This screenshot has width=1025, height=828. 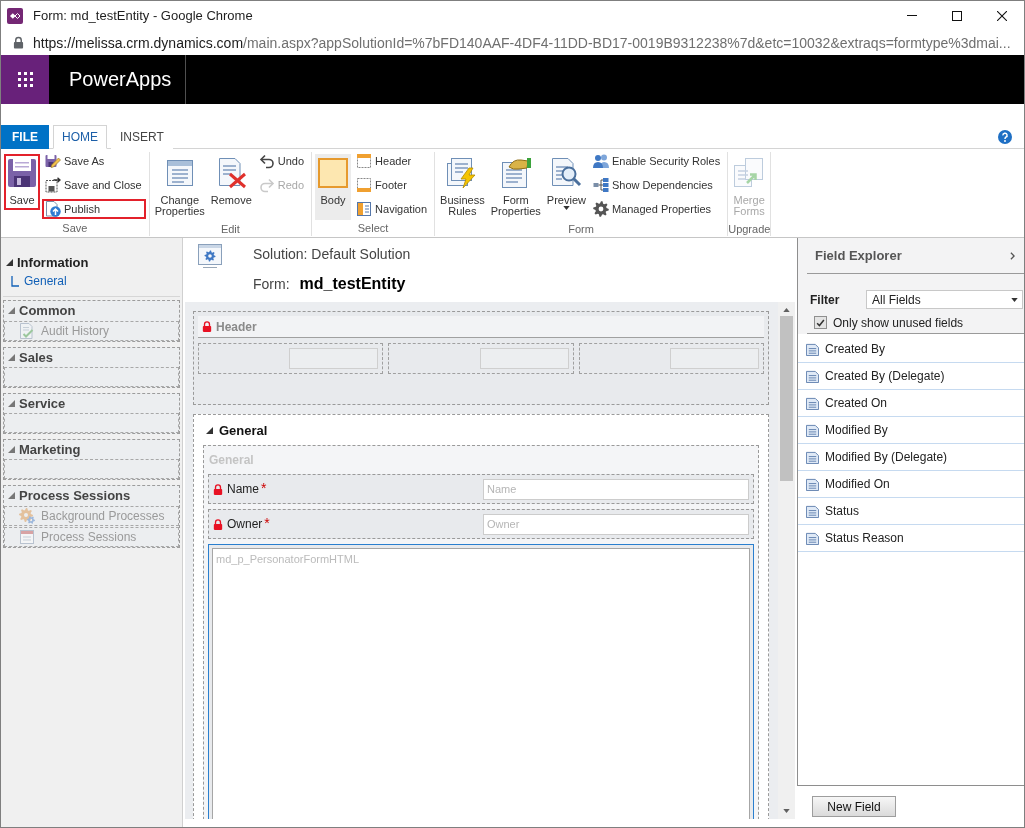 I want to click on checkbox-label: Only show unused fields, so click(x=898, y=322).